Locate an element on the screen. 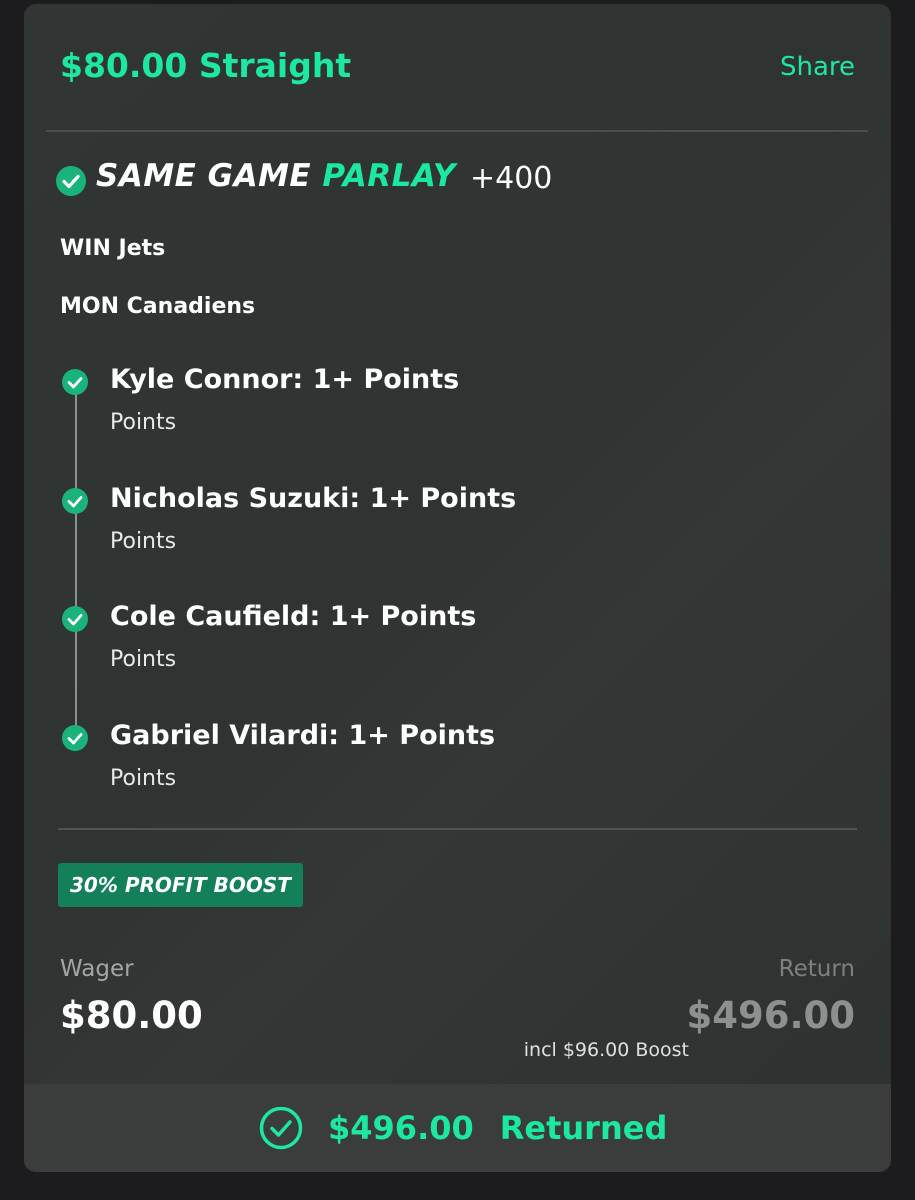 The height and width of the screenshot is (1200, 915). parlay-leg: Gabriel Vilardi: 1+ Points Points is located at coordinates (452, 765).